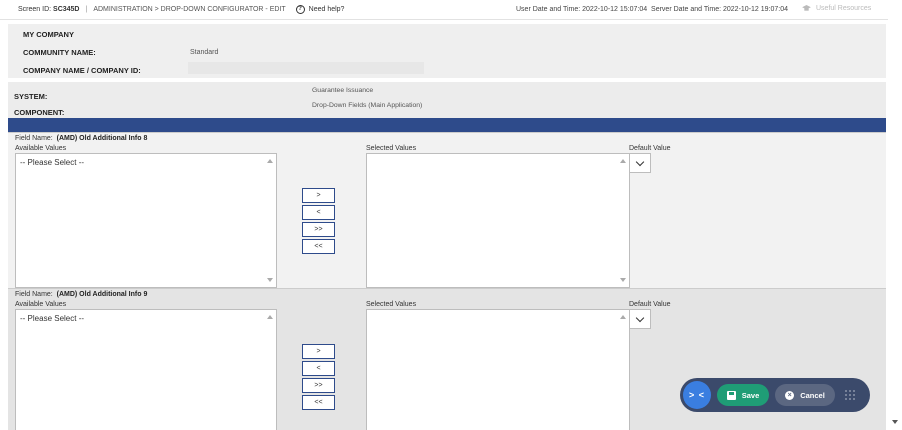  What do you see at coordinates (48, 34) in the screenshot?
I see `my-company-label: MY COMPANY` at bounding box center [48, 34].